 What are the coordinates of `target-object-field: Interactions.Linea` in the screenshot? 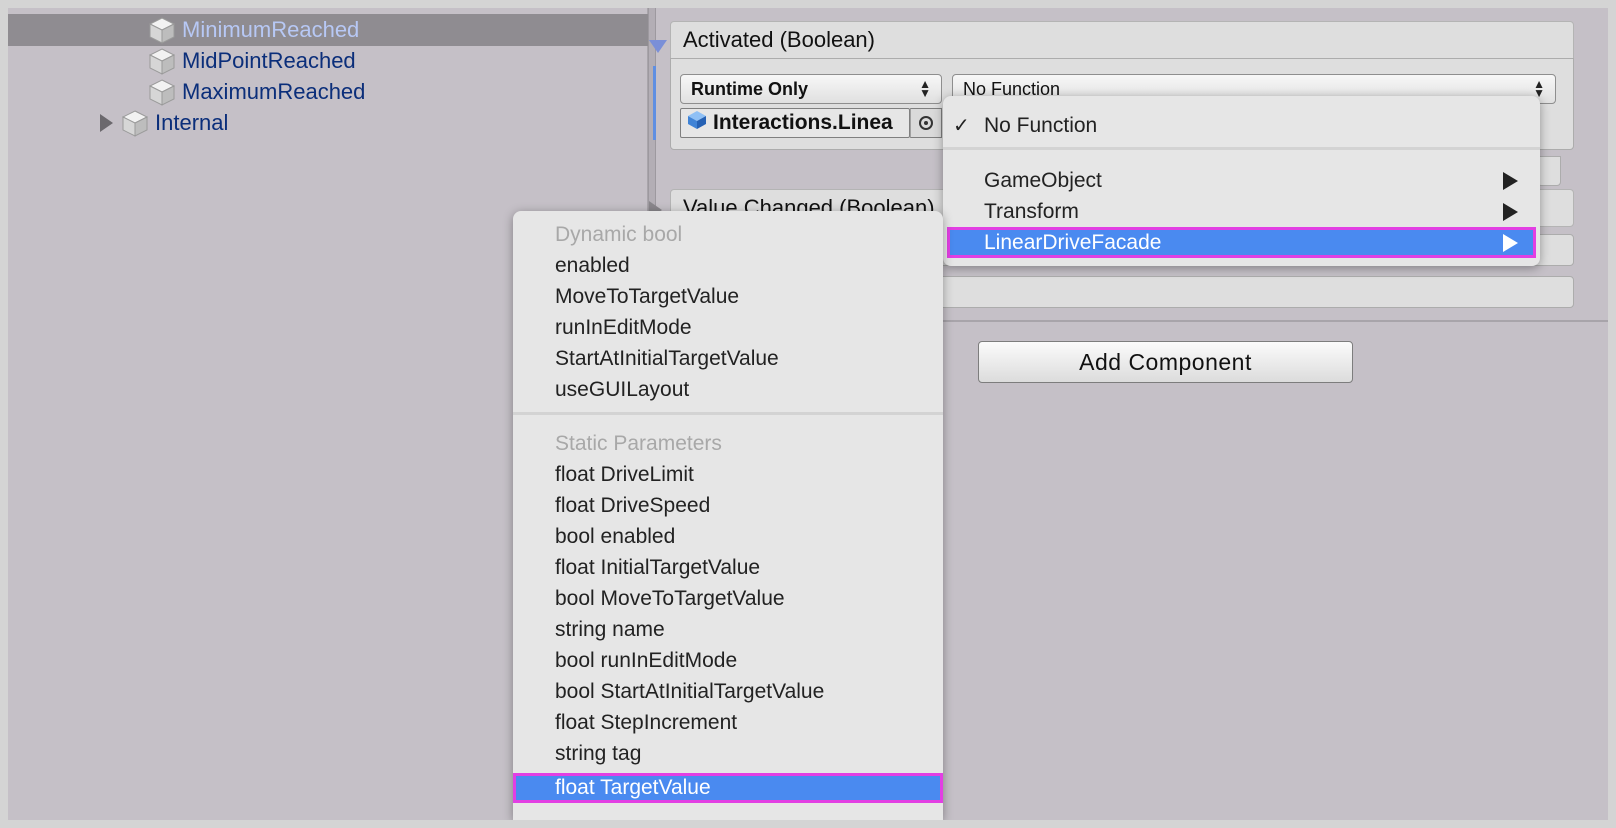 It's located at (795, 123).